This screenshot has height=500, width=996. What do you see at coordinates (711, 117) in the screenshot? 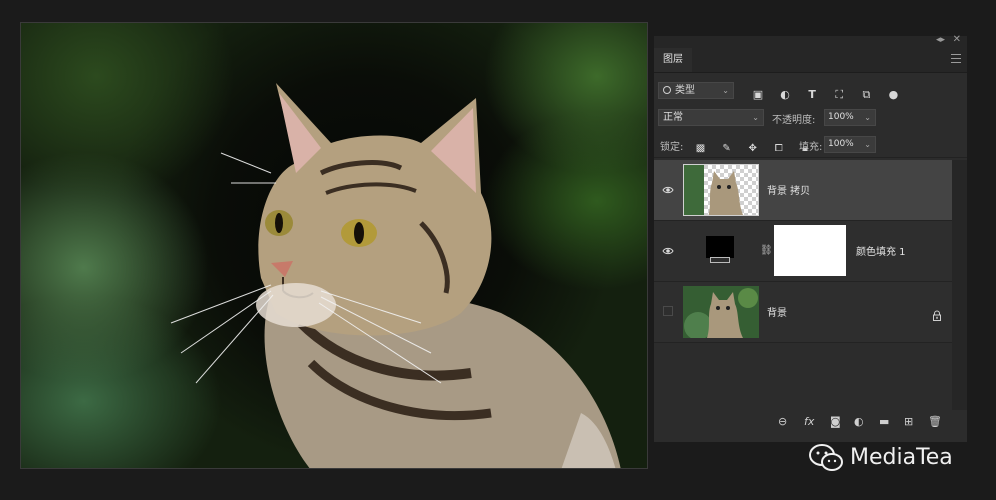
I see `blend-mode-select: 正常 ⌄` at bounding box center [711, 117].